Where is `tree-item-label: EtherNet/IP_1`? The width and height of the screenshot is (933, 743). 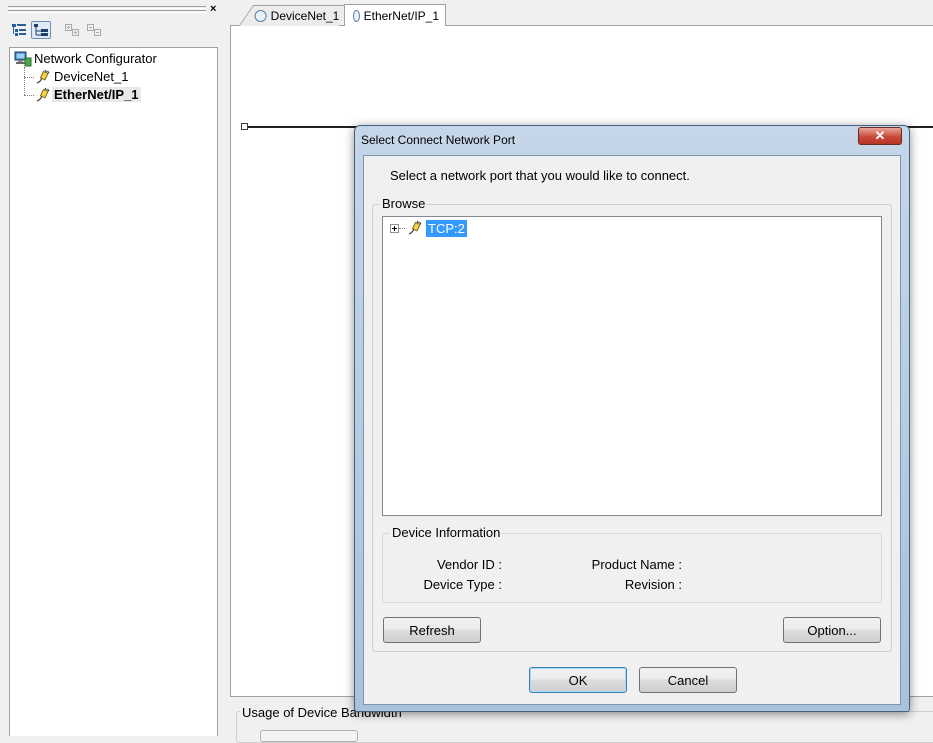
tree-item-label: EtherNet/IP_1 is located at coordinates (96, 94).